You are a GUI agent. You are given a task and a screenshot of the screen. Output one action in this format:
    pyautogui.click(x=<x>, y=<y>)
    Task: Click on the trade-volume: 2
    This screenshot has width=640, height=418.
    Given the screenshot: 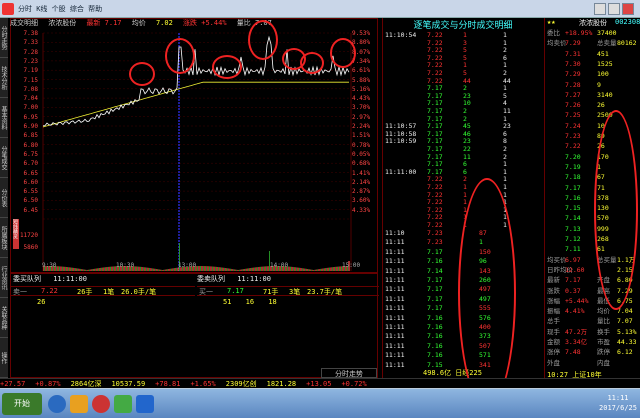 What is the action you would take?
    pyautogui.click(x=465, y=111)
    